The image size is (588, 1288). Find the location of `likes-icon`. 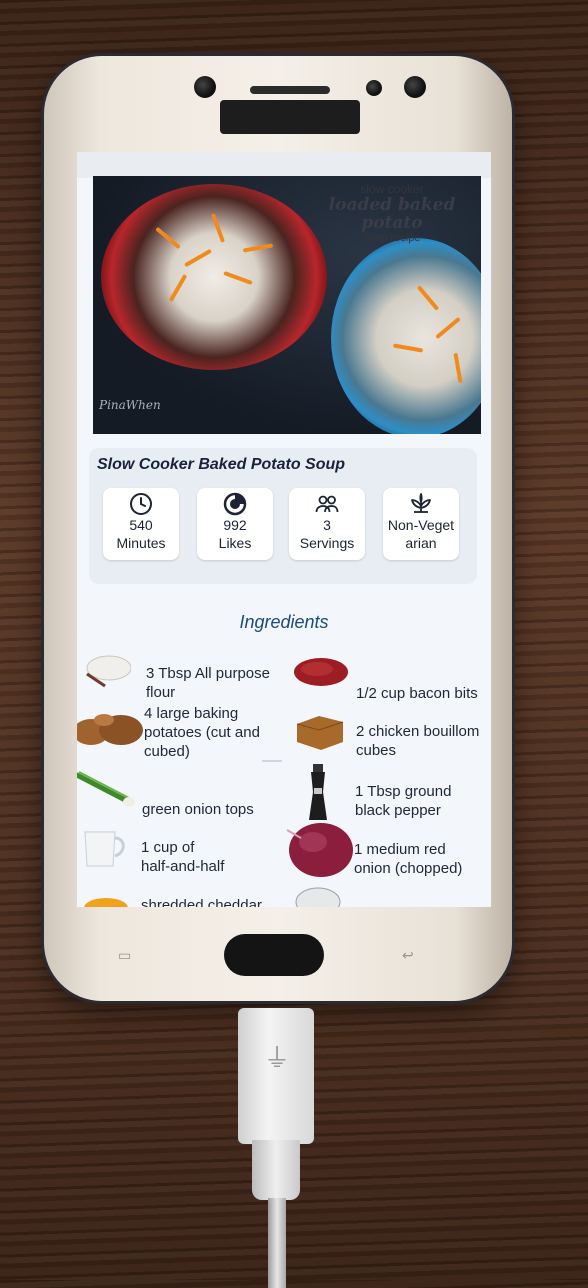

likes-icon is located at coordinates (235, 504).